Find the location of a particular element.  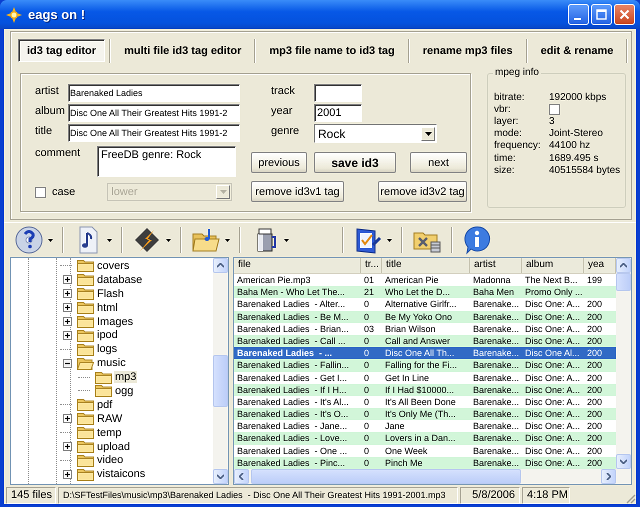

tab: rename mp3 files is located at coordinates (468, 50).